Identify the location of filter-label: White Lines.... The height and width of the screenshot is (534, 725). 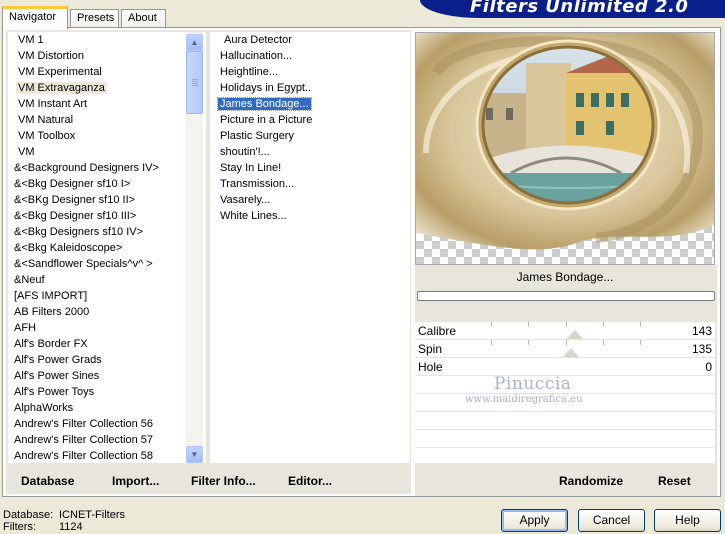
(253, 216).